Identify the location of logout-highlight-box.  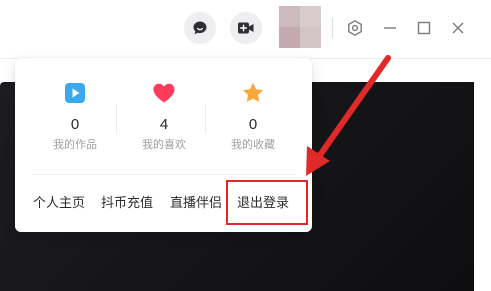
(267, 202).